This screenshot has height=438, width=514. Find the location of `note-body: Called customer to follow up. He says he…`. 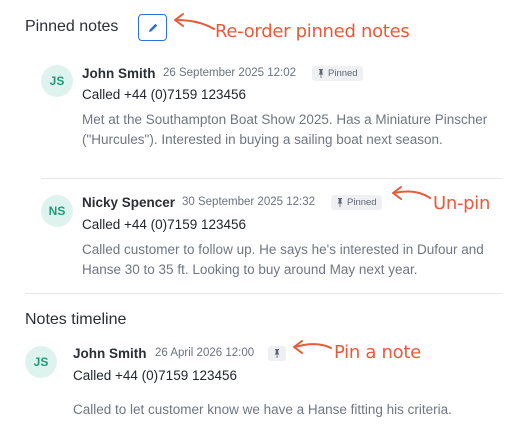

note-body: Called customer to follow up. He says he… is located at coordinates (283, 259).